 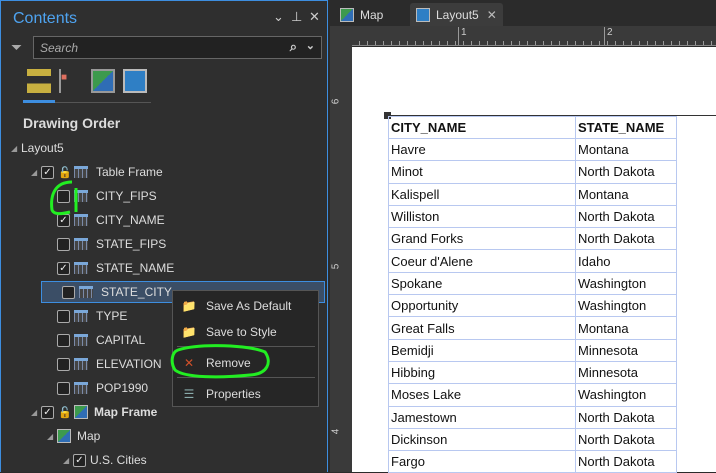 I want to click on annotation-highlights, so click(x=160, y=279).